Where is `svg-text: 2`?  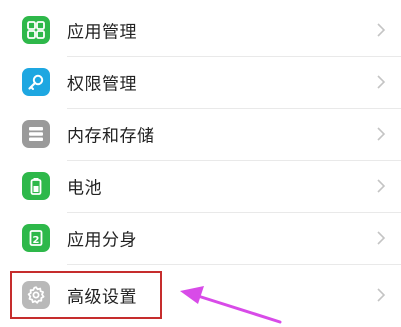 svg-text: 2 is located at coordinates (36, 240).